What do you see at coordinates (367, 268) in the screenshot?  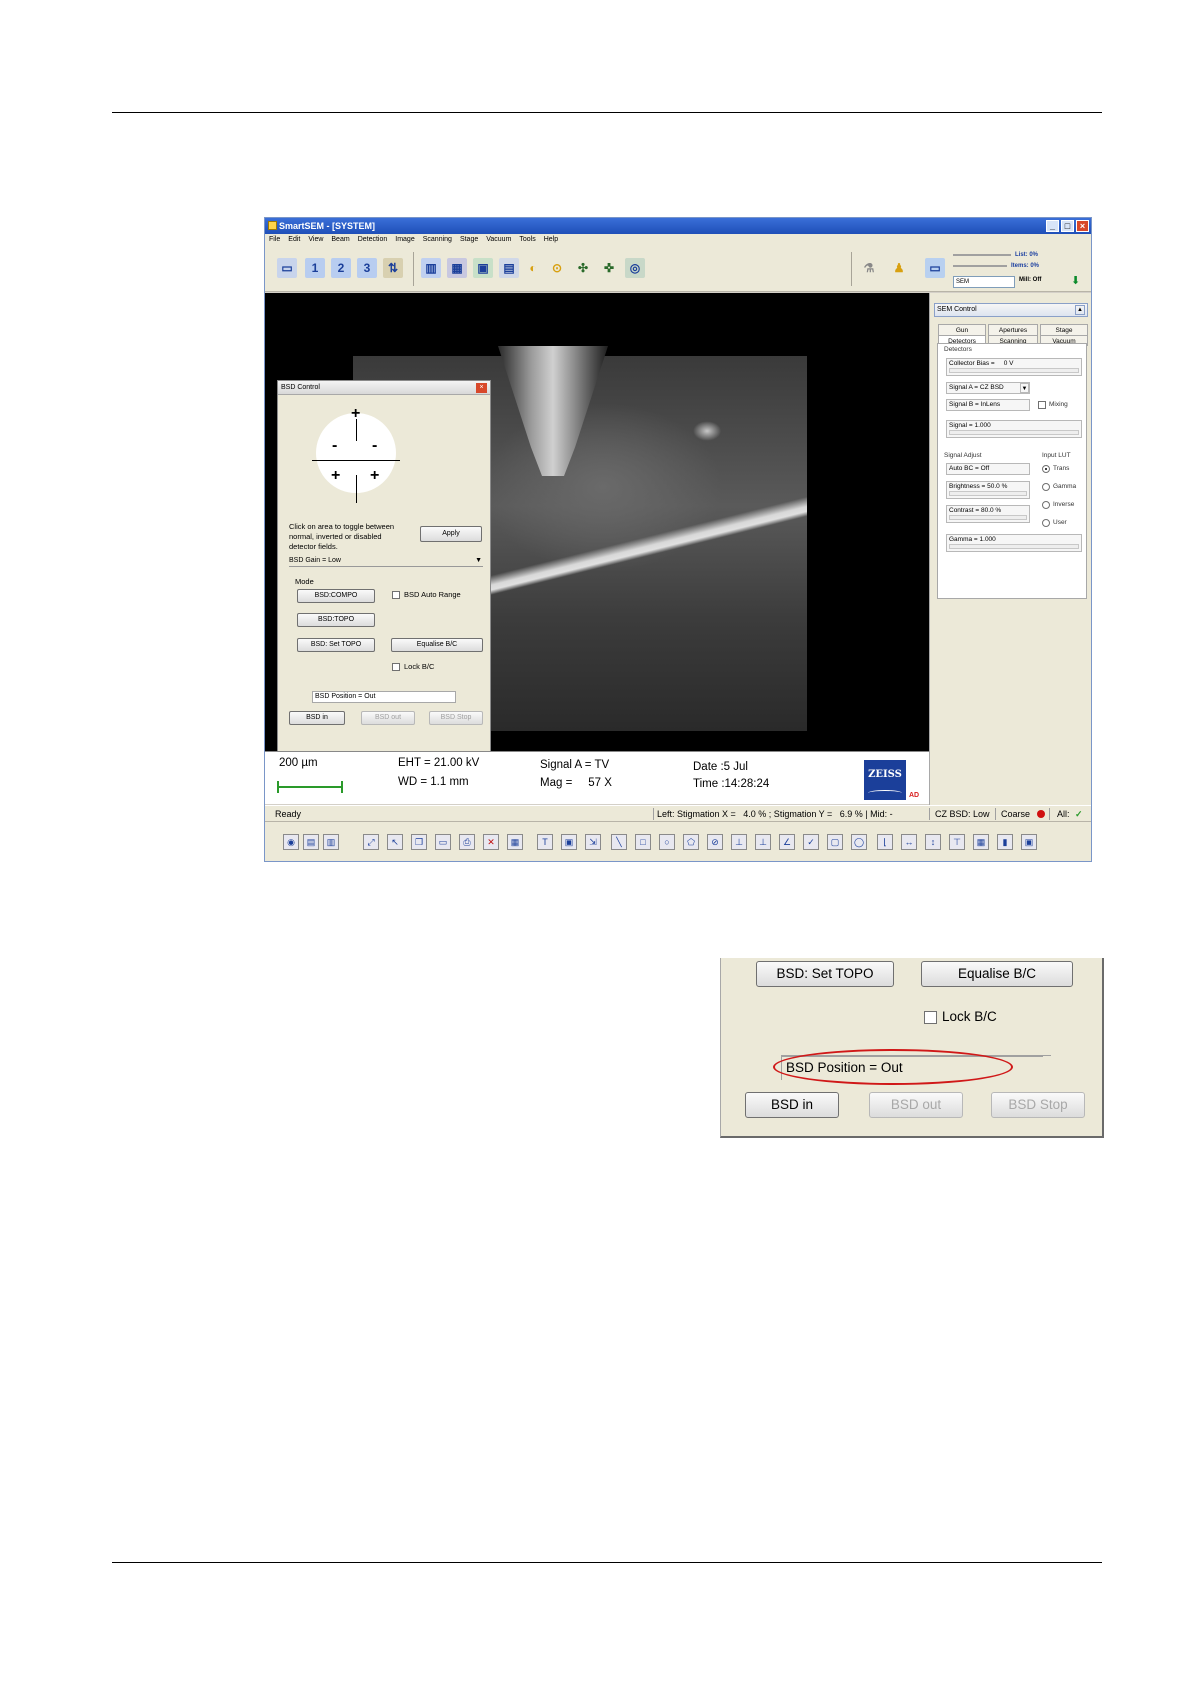 I see `preset-3-icon: 3` at bounding box center [367, 268].